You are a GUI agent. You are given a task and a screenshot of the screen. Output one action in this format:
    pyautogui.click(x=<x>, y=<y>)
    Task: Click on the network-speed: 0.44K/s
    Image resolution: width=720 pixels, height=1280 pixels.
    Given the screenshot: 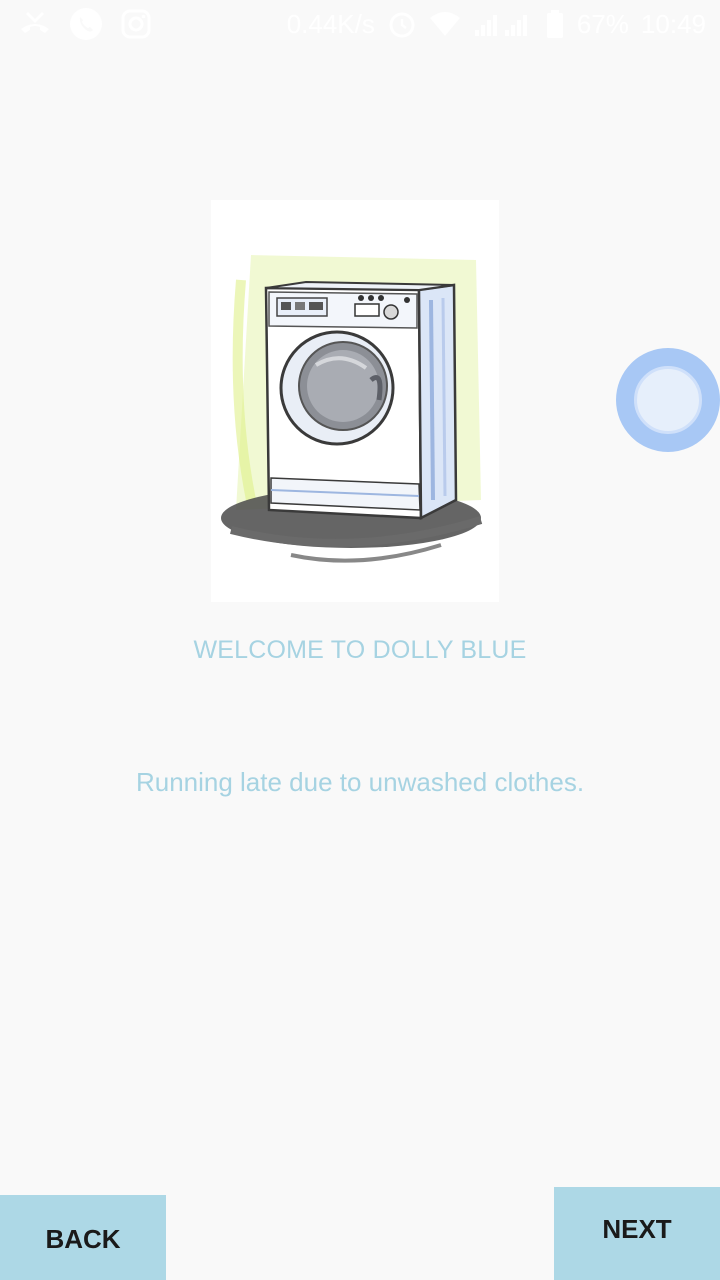 What is the action you would take?
    pyautogui.click(x=330, y=24)
    